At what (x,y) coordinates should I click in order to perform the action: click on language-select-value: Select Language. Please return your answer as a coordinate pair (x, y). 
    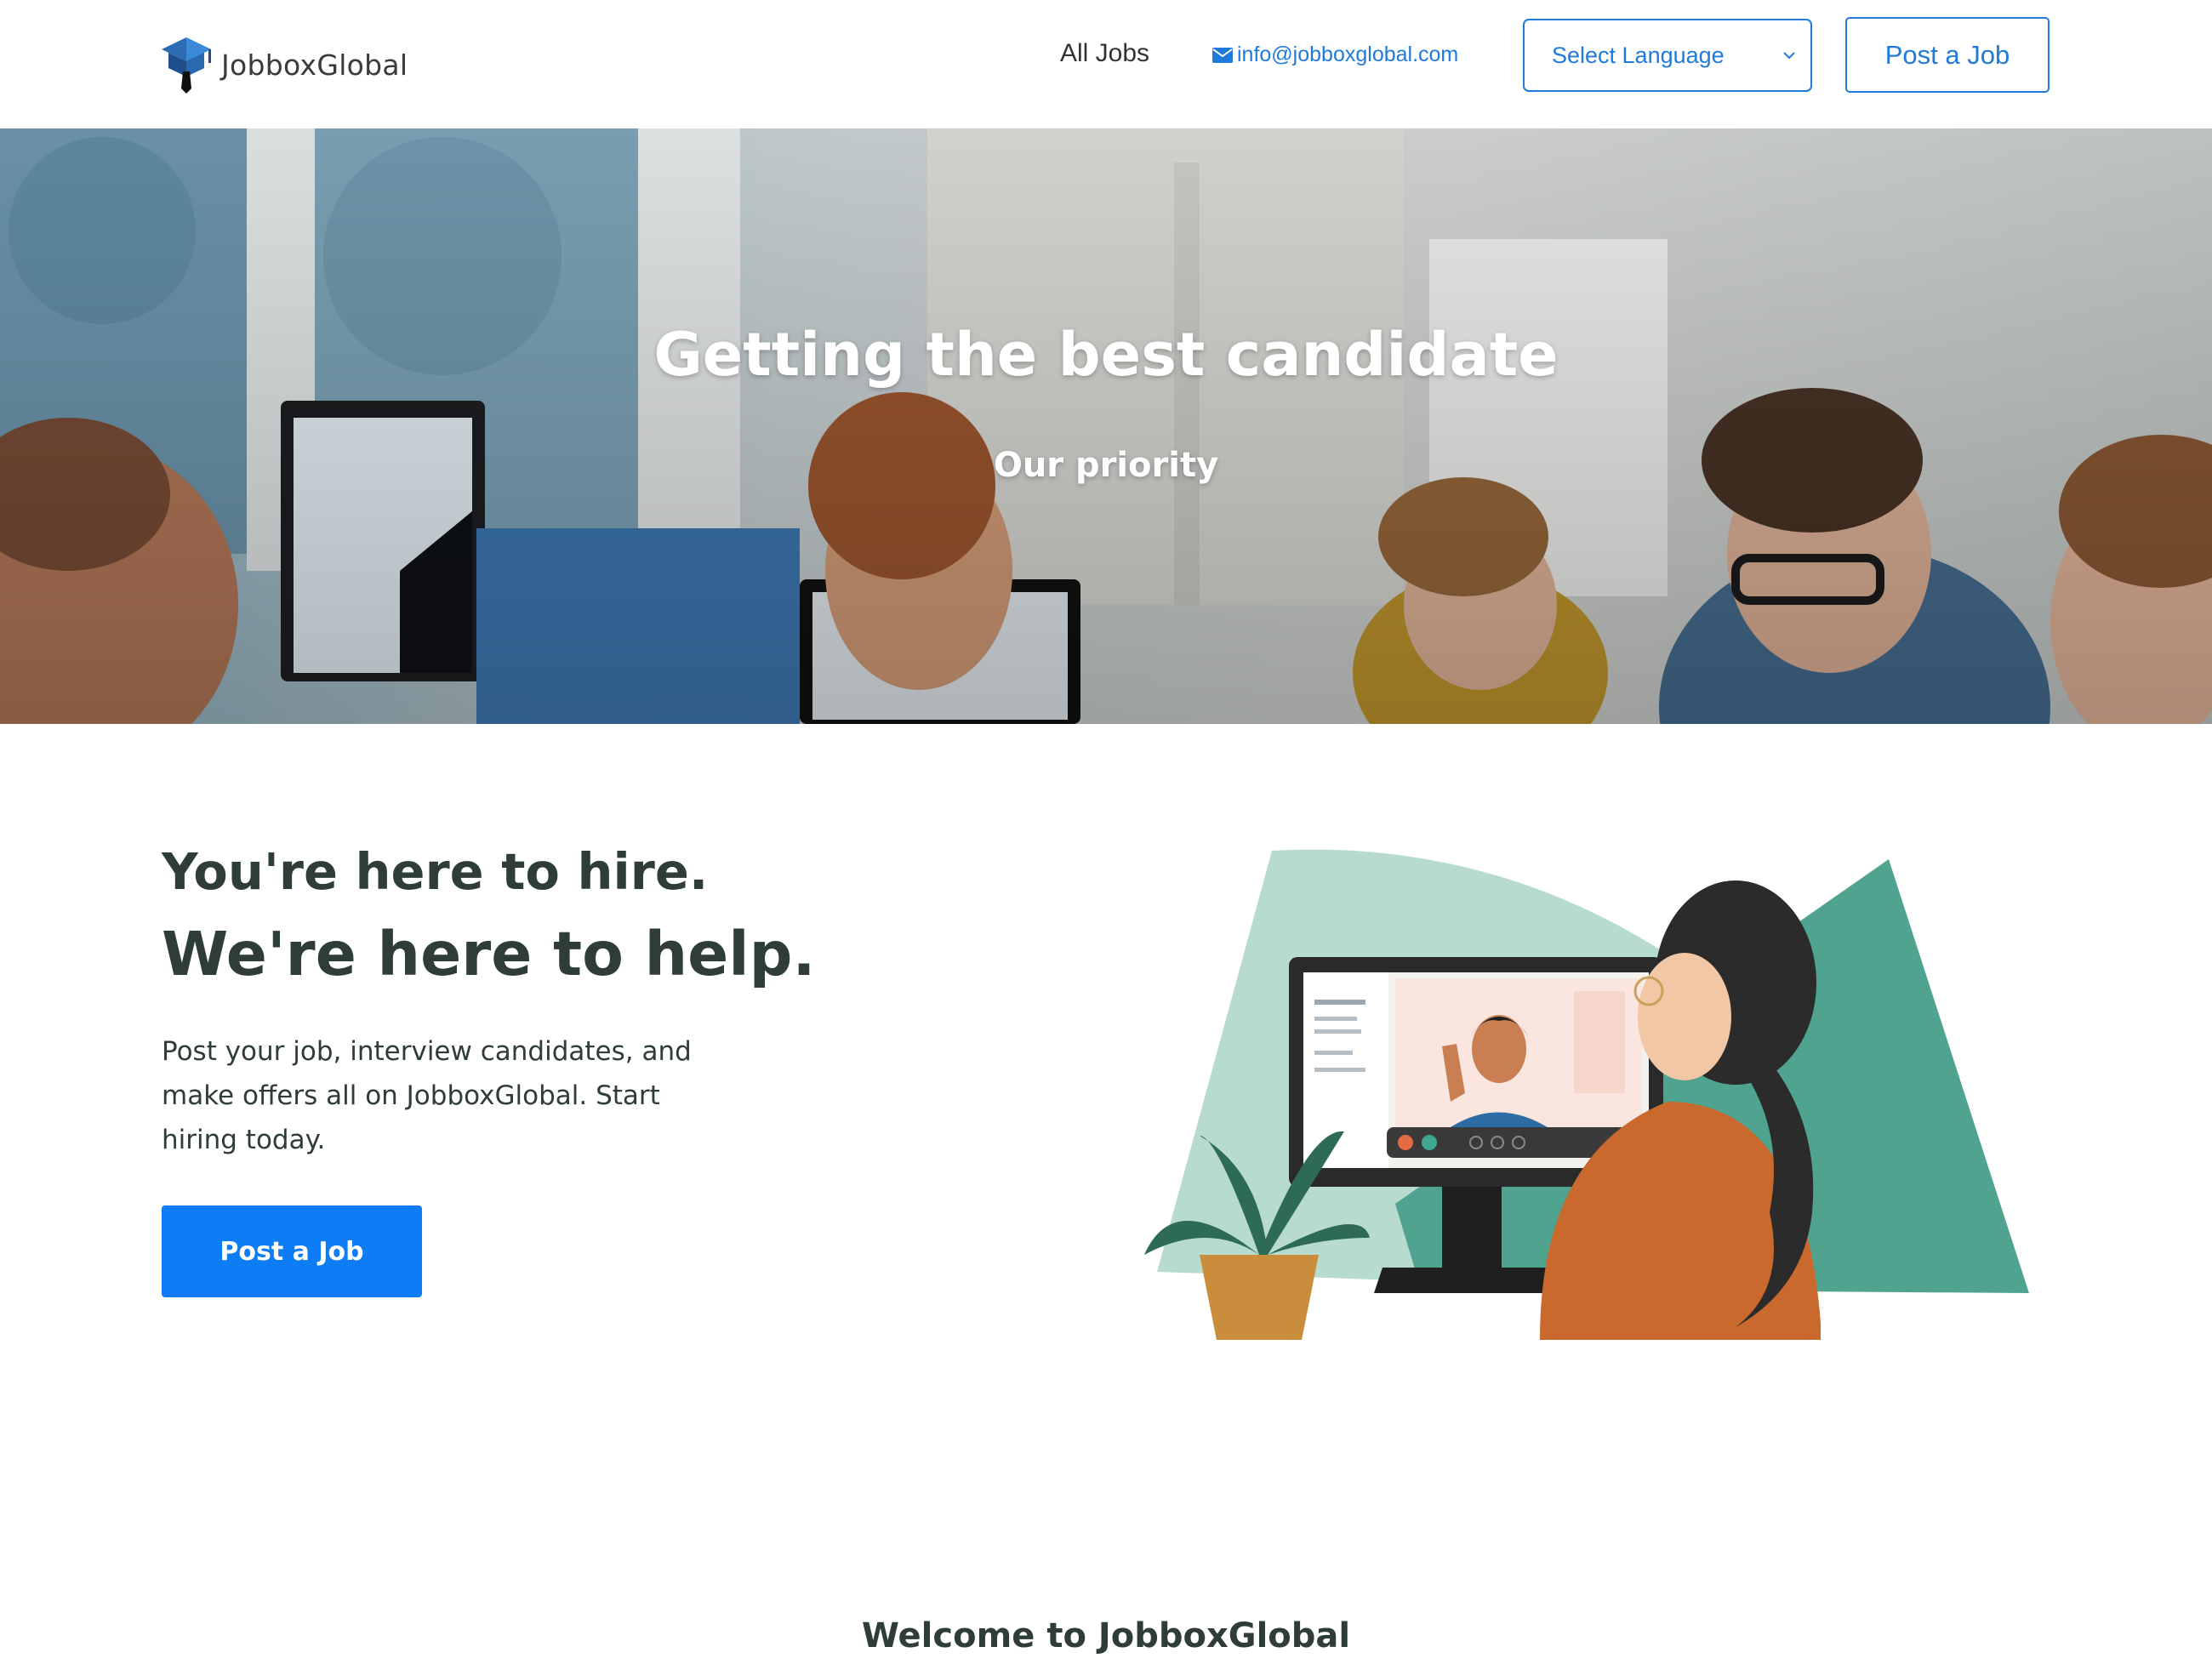
    Looking at the image, I should click on (1638, 55).